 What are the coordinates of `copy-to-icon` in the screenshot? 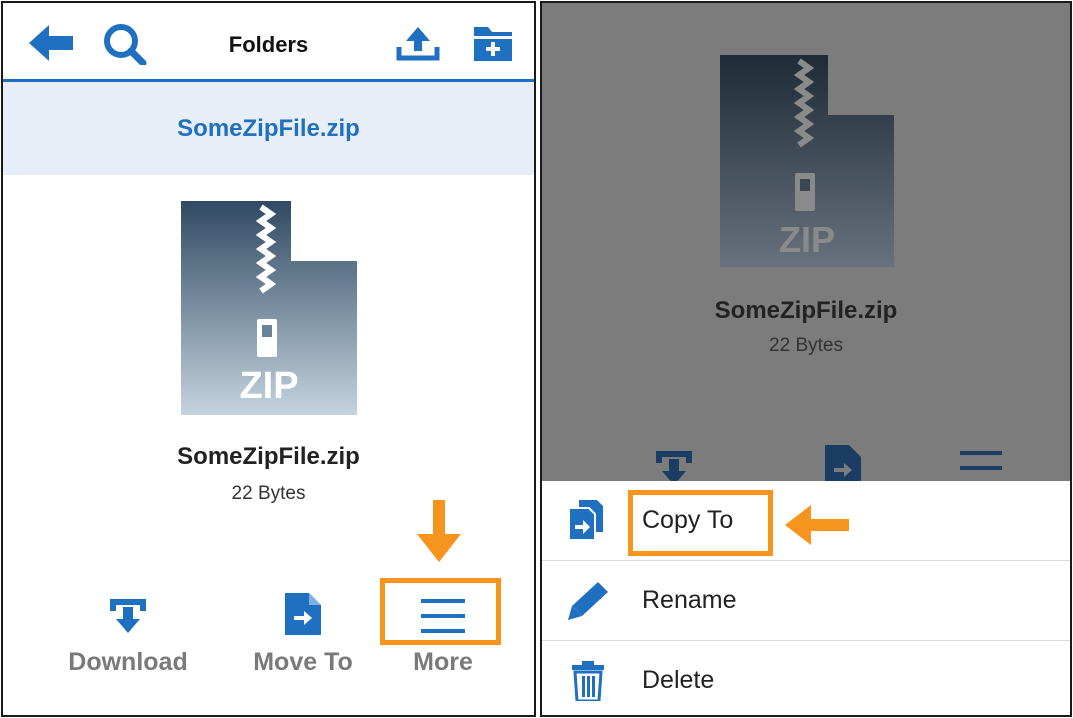 It's located at (585, 522).